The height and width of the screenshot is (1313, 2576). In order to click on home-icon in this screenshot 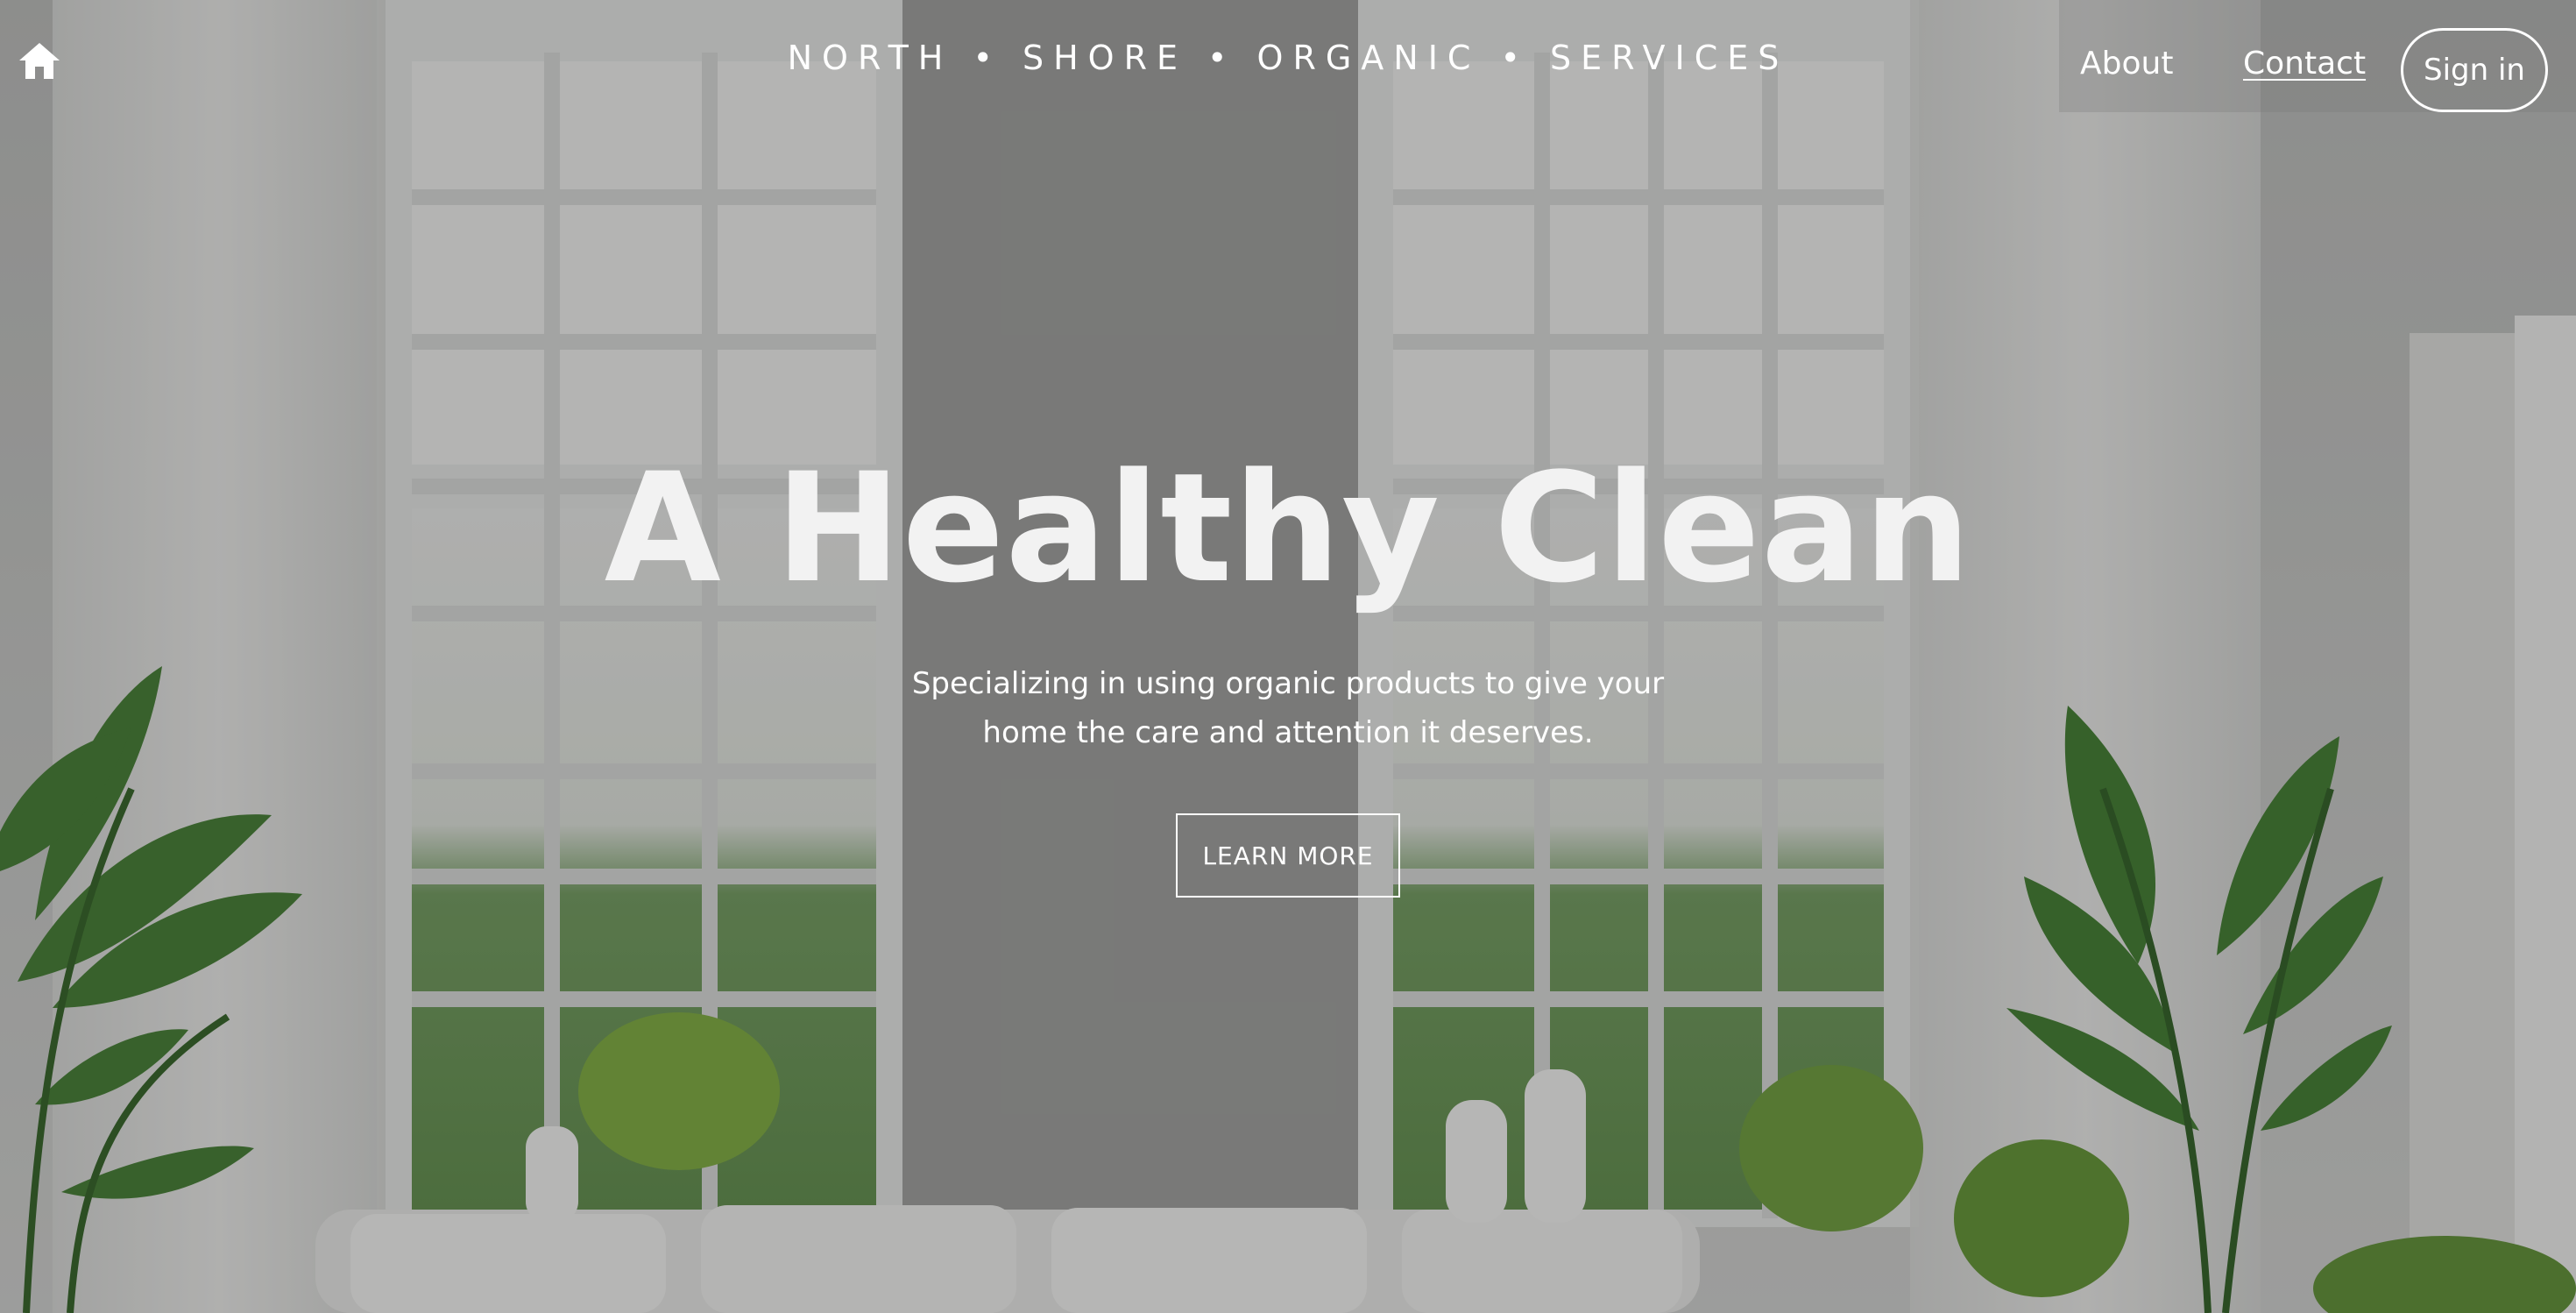, I will do `click(39, 61)`.